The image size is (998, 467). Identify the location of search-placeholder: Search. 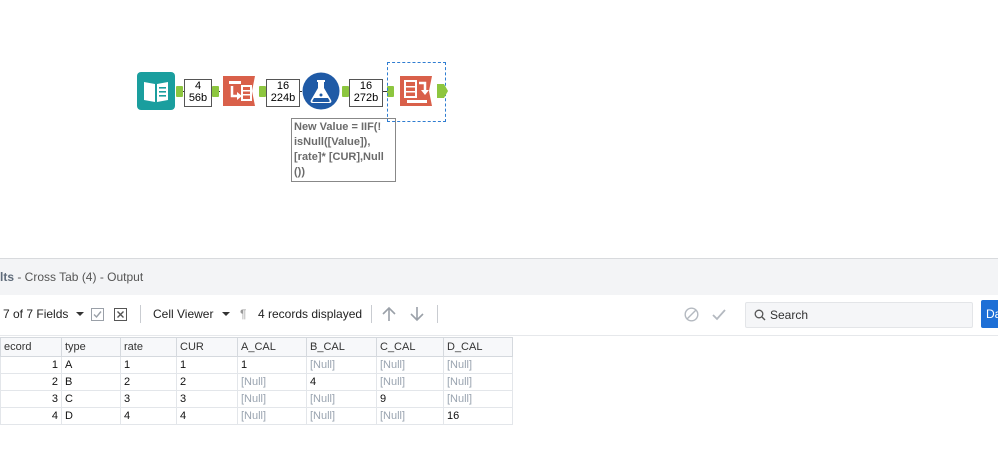
(789, 315).